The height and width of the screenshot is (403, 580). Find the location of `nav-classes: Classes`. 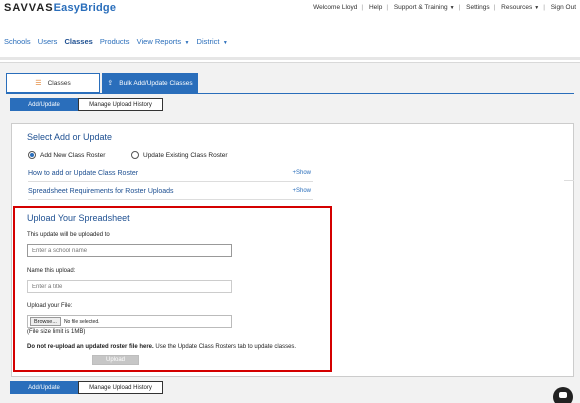

nav-classes: Classes is located at coordinates (78, 41).